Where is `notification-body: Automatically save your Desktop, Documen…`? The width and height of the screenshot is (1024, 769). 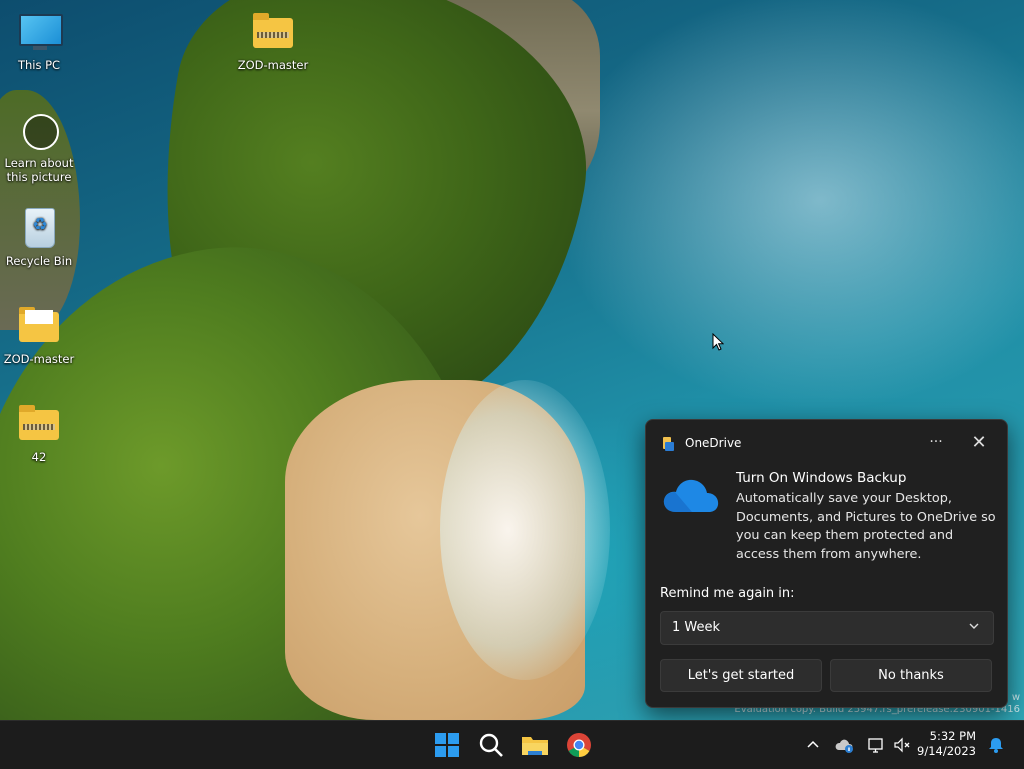 notification-body: Automatically save your Desktop, Documen… is located at coordinates (866, 526).